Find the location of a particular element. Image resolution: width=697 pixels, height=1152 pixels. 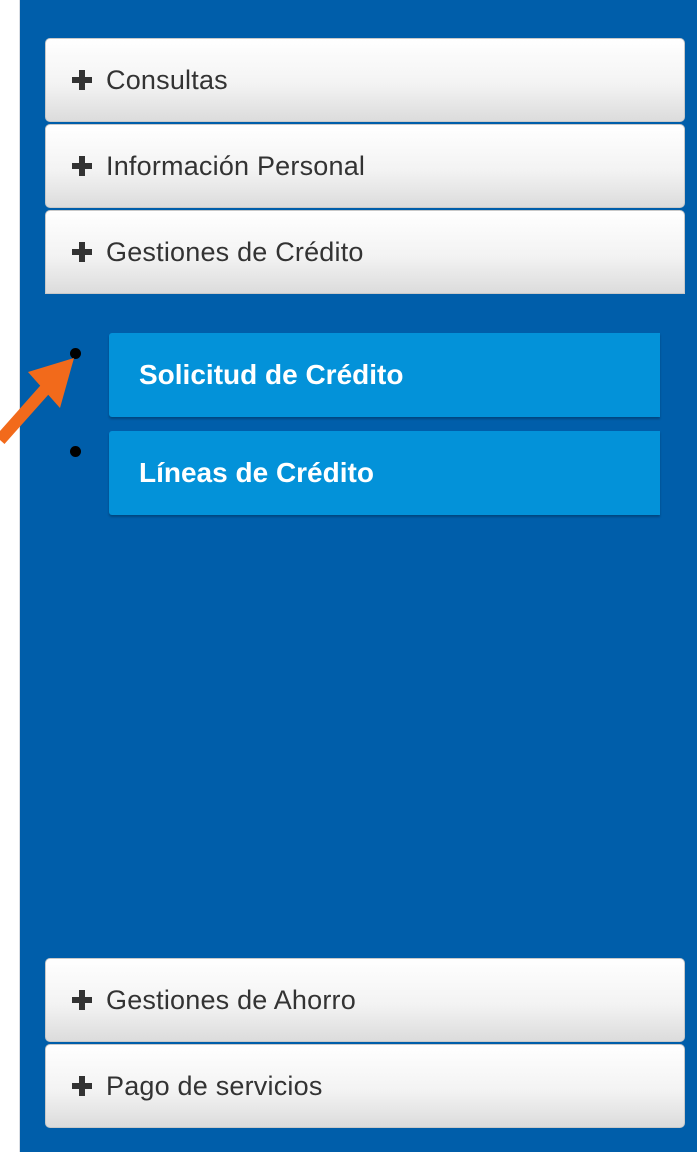

submenu-row: Líneas de Crédito is located at coordinates (348, 477).